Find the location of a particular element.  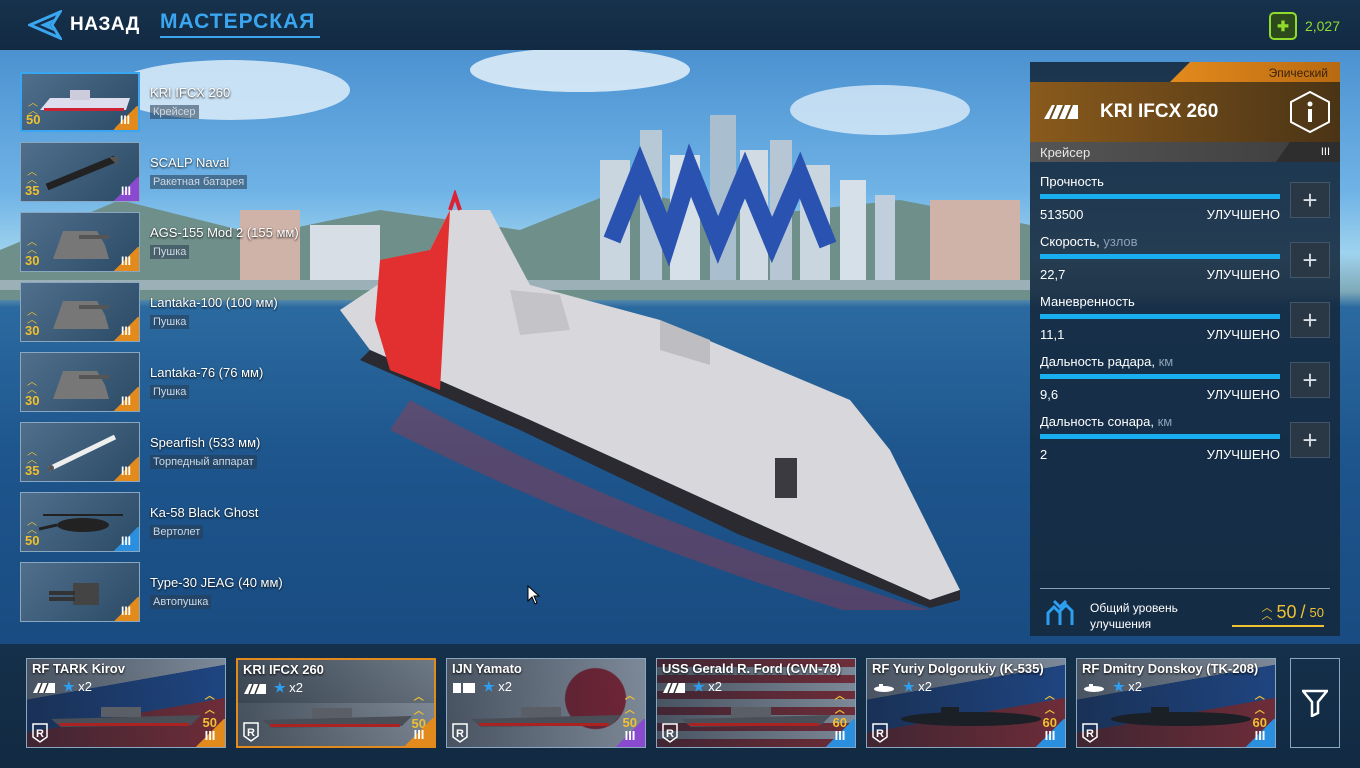

fleet-ship-card: KRI IFCX 260 ★ x2 ︿︿50 R III is located at coordinates (336, 703).